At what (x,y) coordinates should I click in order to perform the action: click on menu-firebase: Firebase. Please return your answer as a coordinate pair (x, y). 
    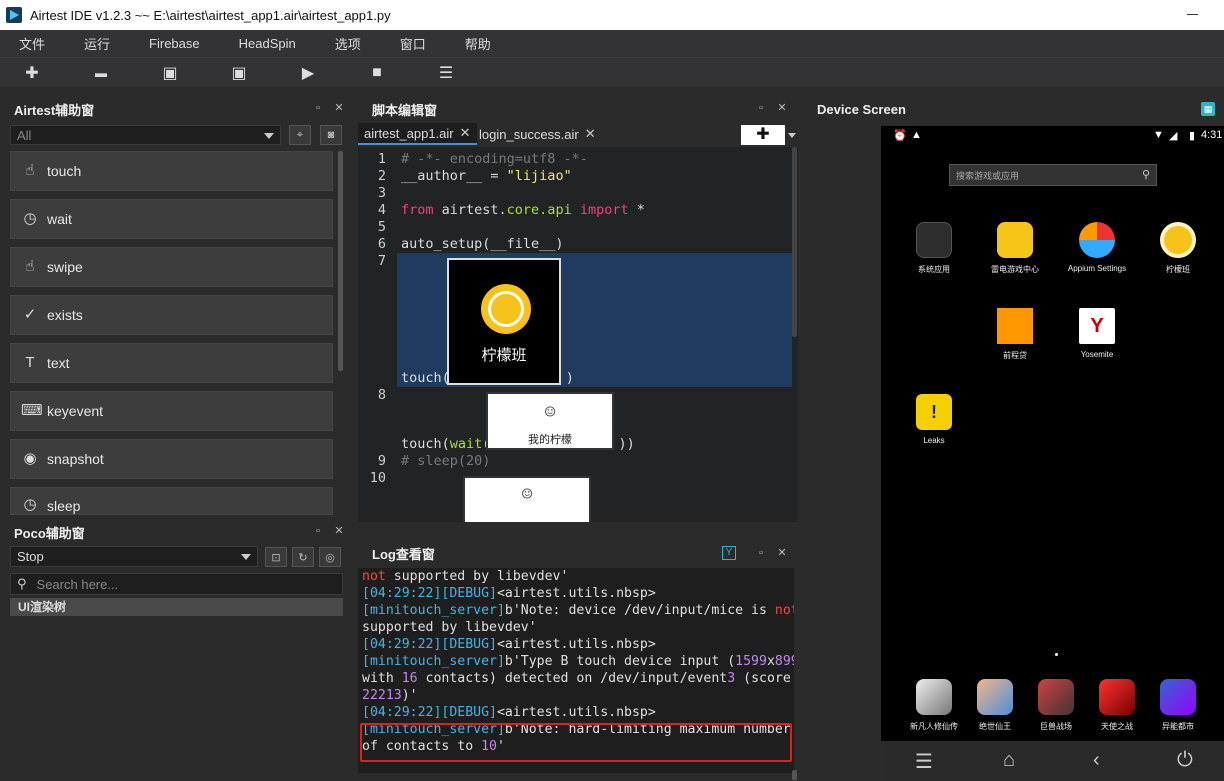
    Looking at the image, I should click on (174, 43).